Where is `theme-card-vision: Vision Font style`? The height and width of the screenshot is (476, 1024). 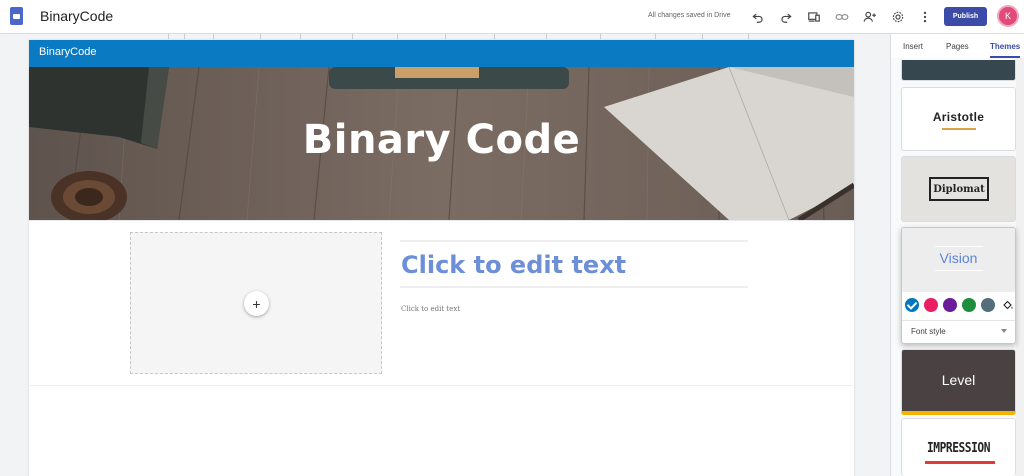 theme-card-vision: Vision Font style is located at coordinates (958, 285).